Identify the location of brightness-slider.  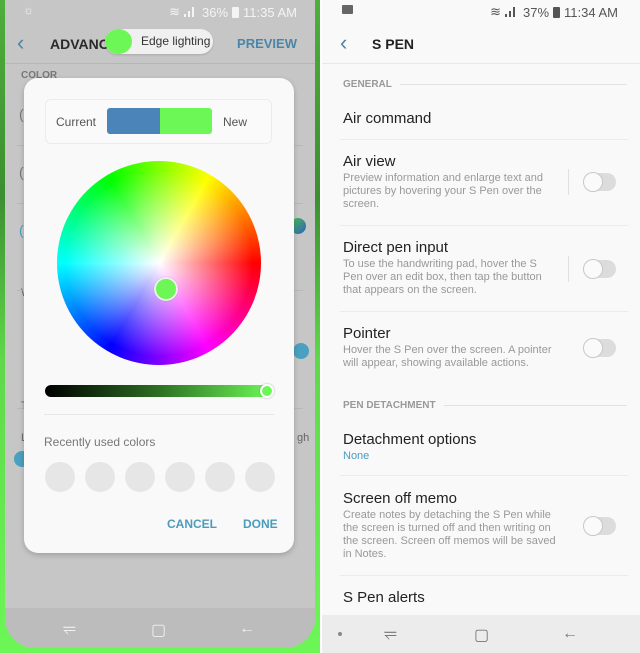
(157, 391).